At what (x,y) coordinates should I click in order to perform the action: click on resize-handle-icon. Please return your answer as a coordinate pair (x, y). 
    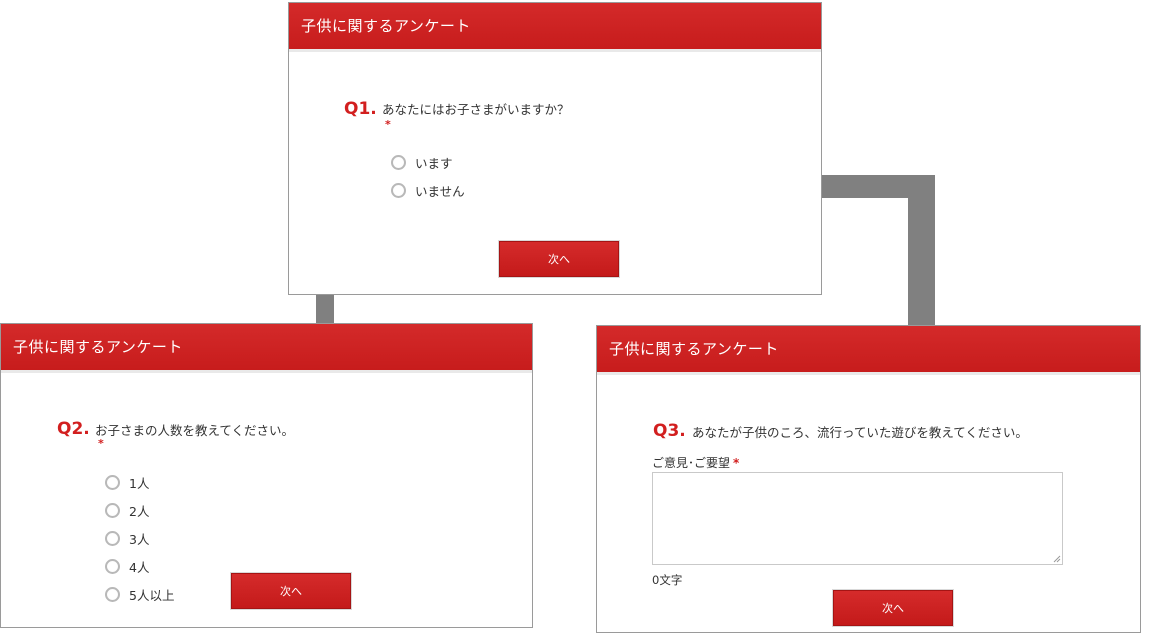
    Looking at the image, I should click on (1057, 559).